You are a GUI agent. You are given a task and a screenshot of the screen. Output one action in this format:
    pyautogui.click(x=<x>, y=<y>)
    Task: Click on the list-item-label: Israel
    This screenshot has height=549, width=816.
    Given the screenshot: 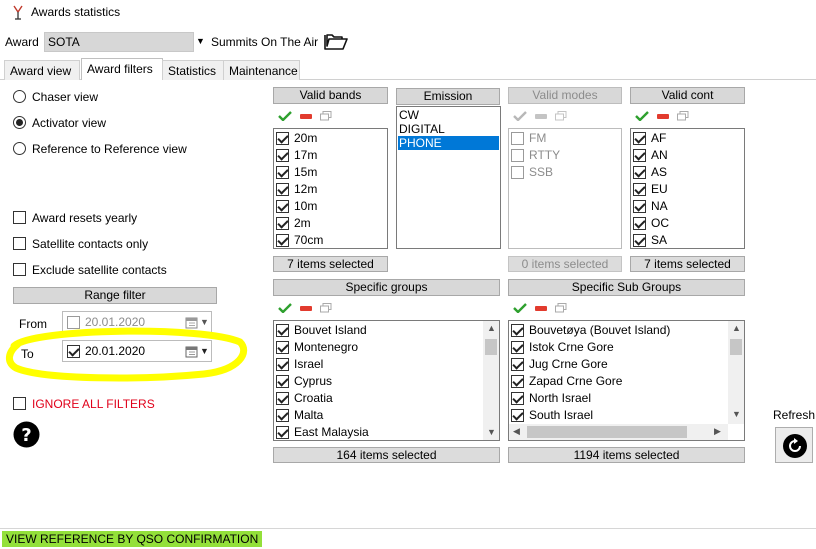 What is the action you would take?
    pyautogui.click(x=309, y=364)
    